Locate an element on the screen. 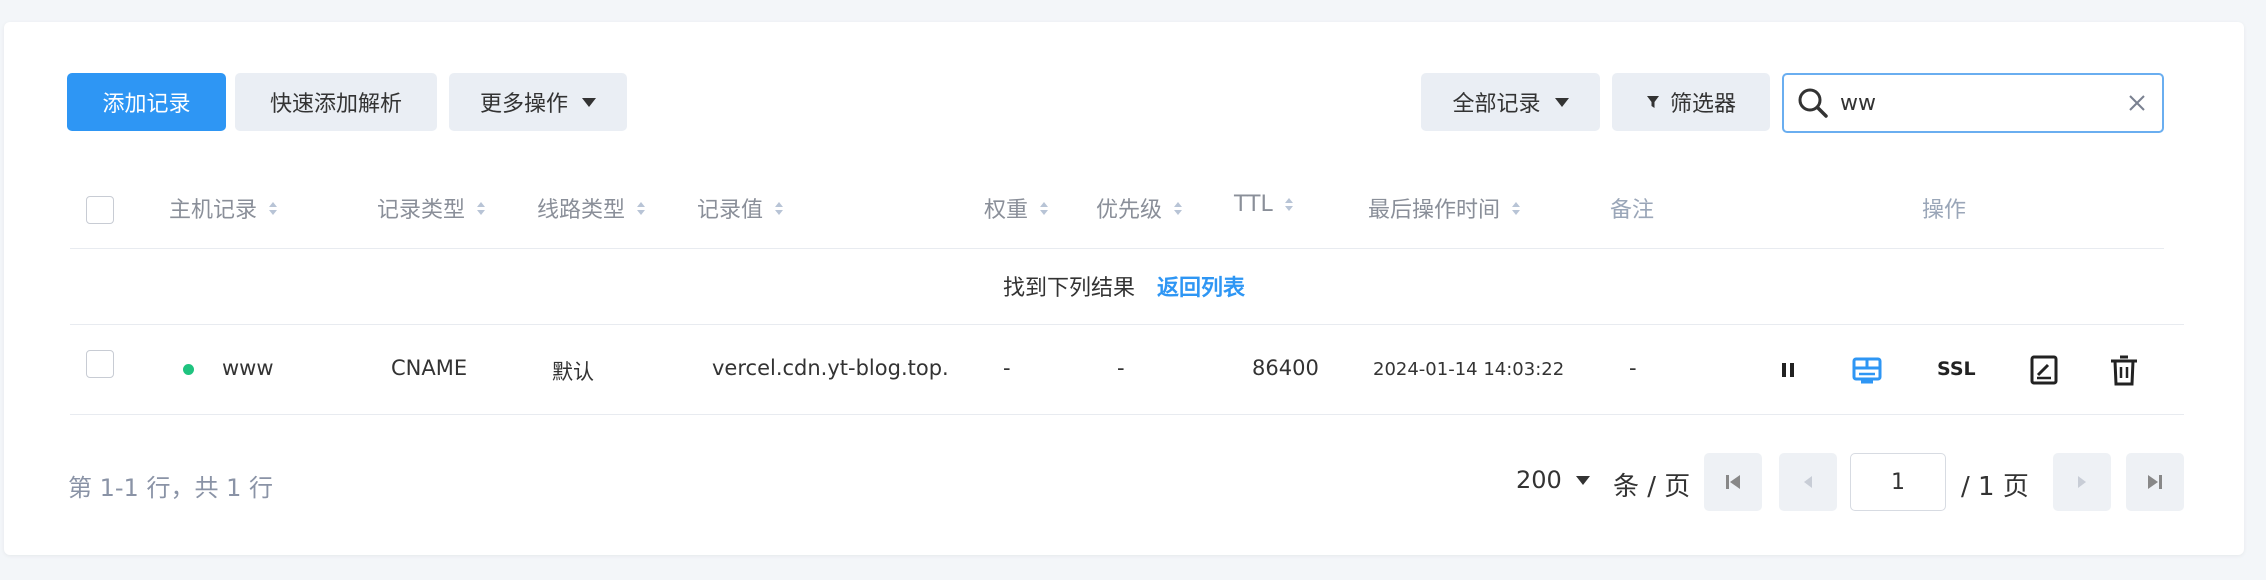  more-actions-label: 更多操作 is located at coordinates (523, 104).